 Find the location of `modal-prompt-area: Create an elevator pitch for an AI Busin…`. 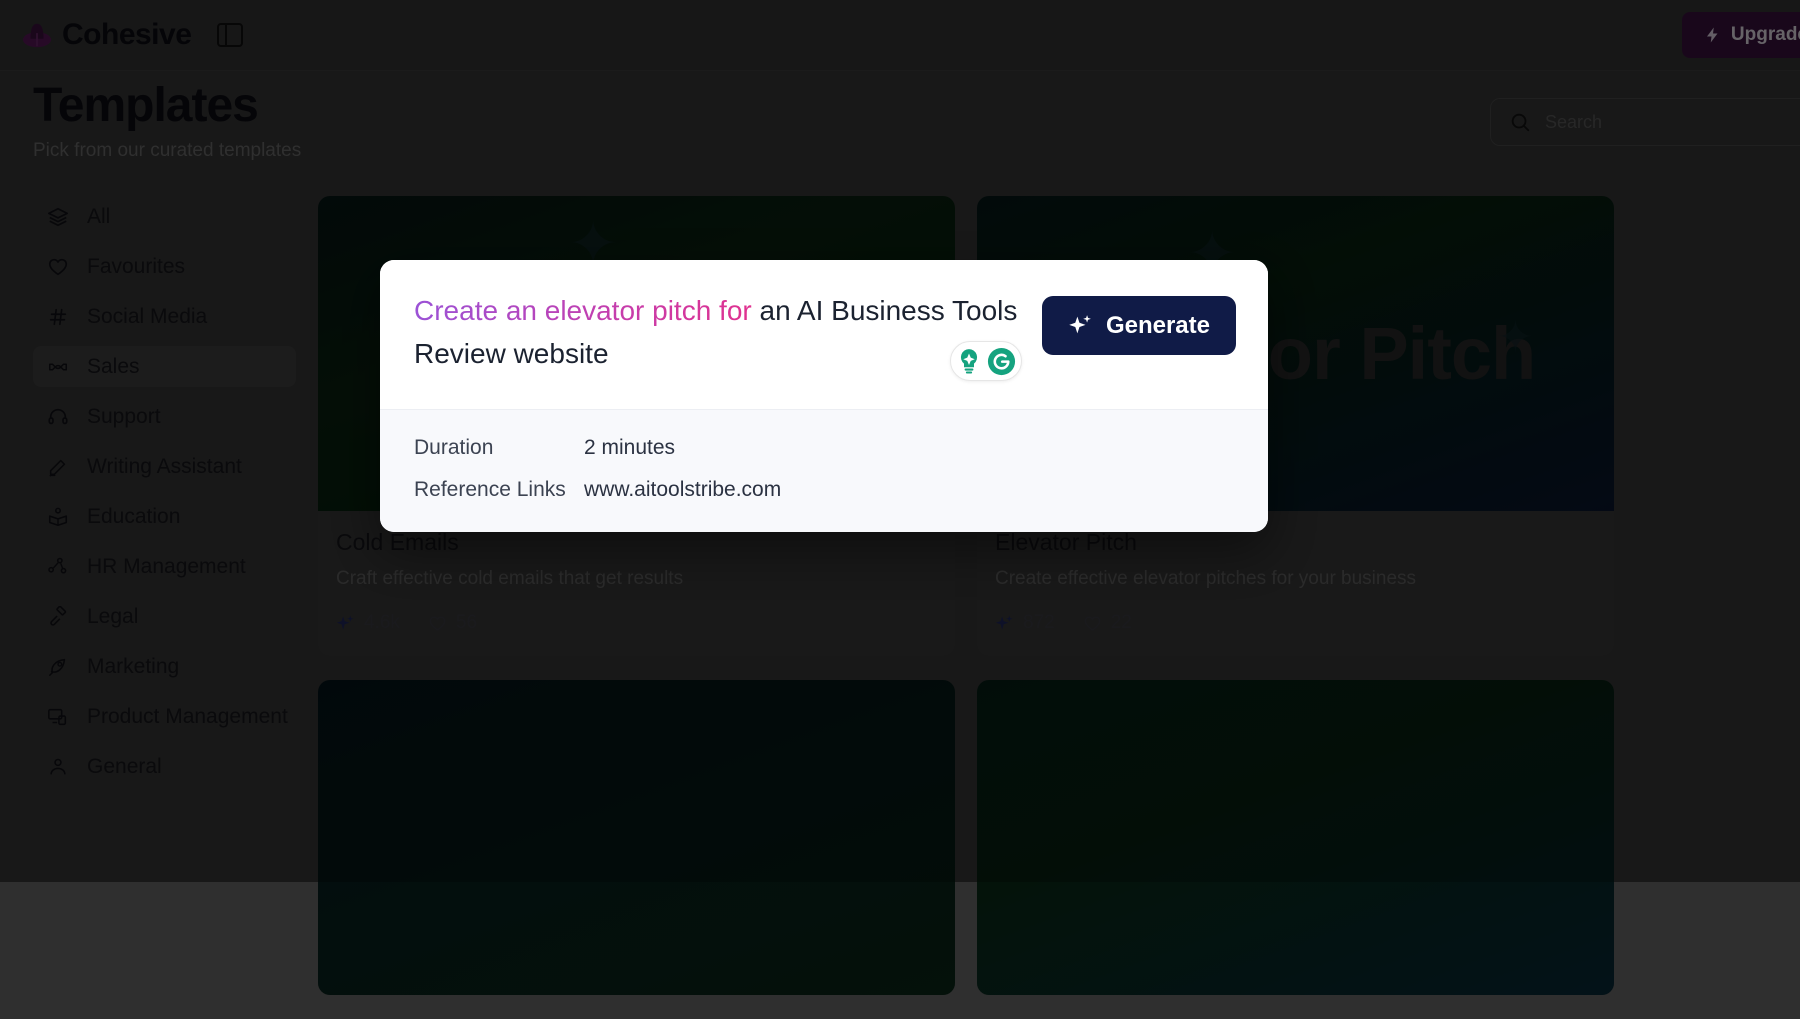

modal-prompt-area: Create an elevator pitch for an AI Busin… is located at coordinates (824, 334).